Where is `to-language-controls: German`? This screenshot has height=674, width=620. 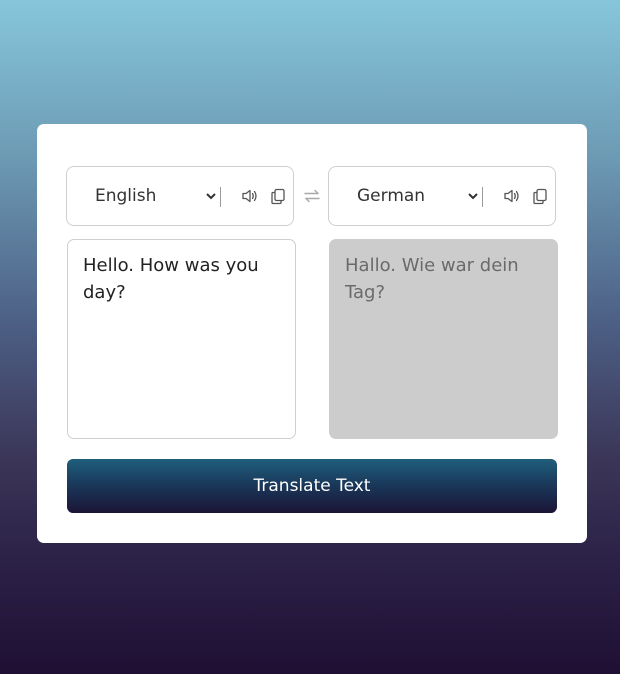
to-language-controls: German is located at coordinates (442, 196).